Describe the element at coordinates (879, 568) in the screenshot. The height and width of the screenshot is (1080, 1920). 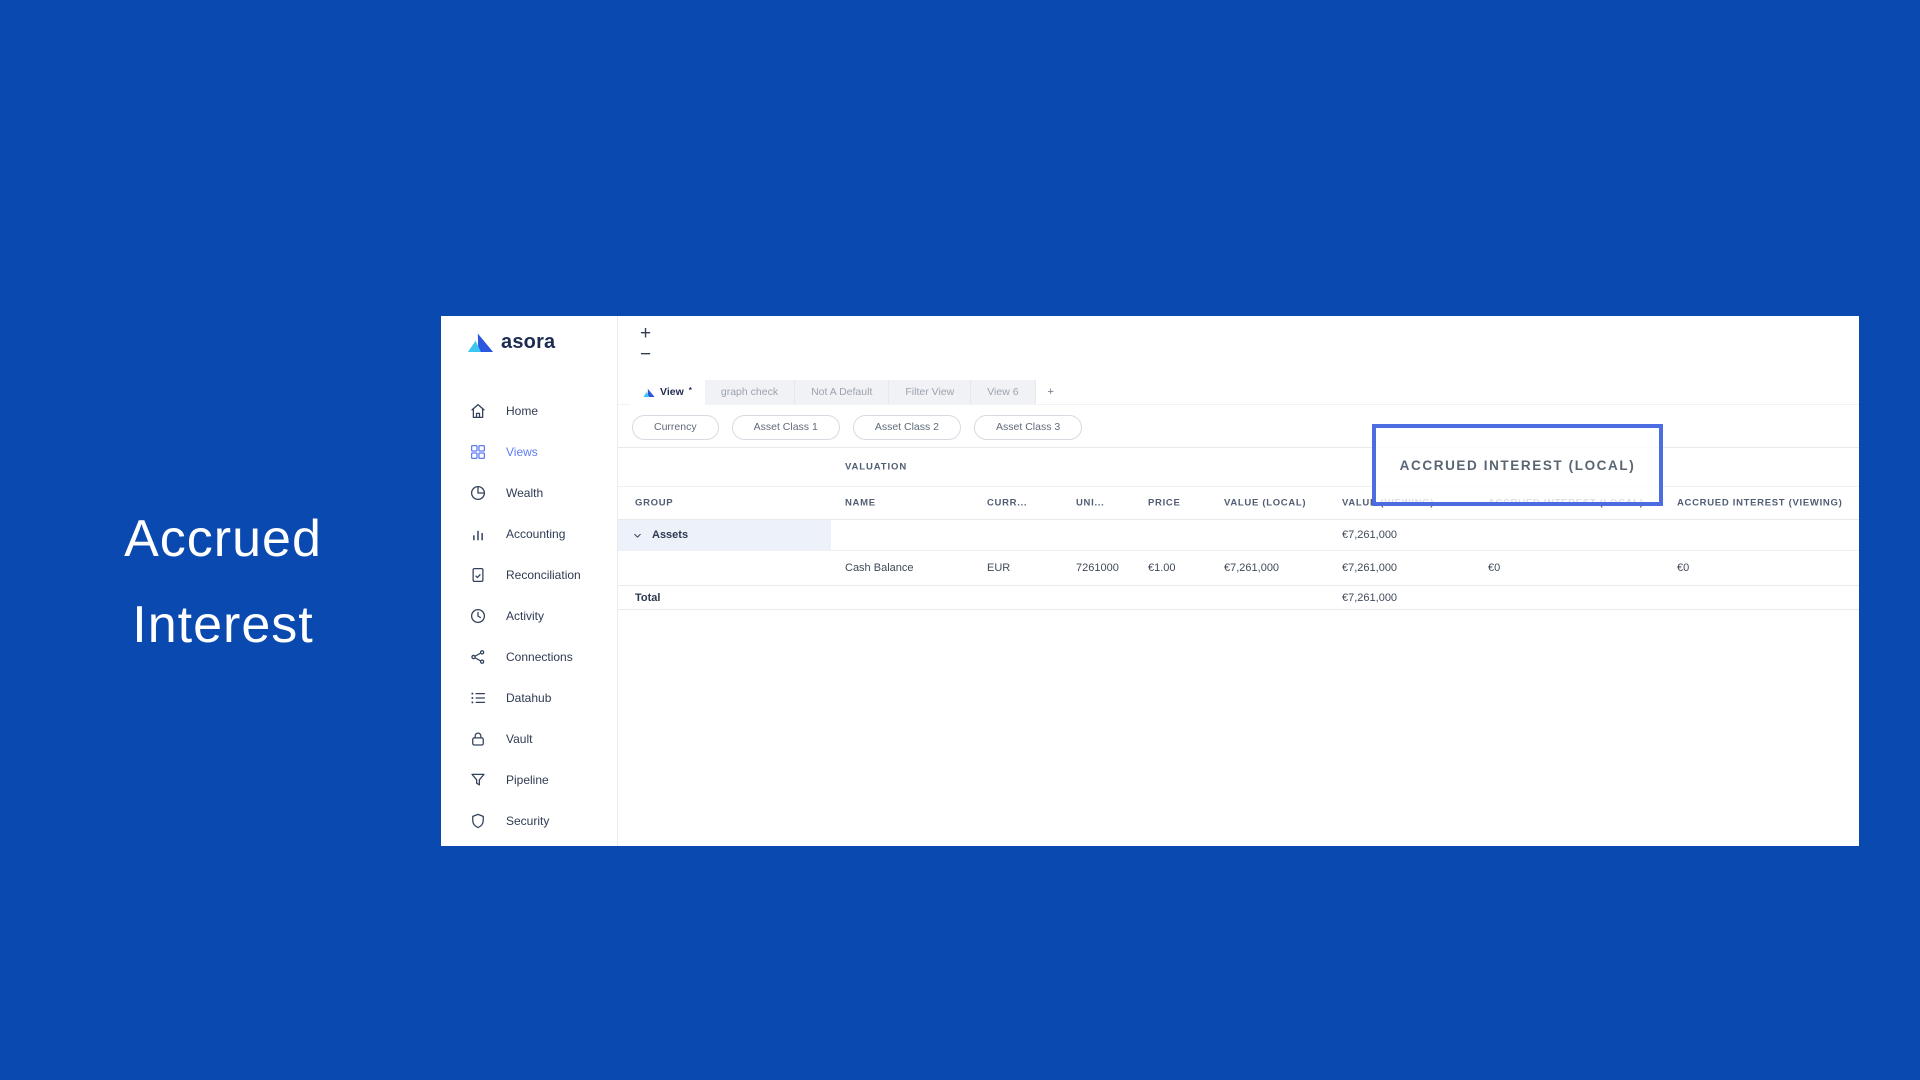
I see `name-cell: Cash Balance` at that location.